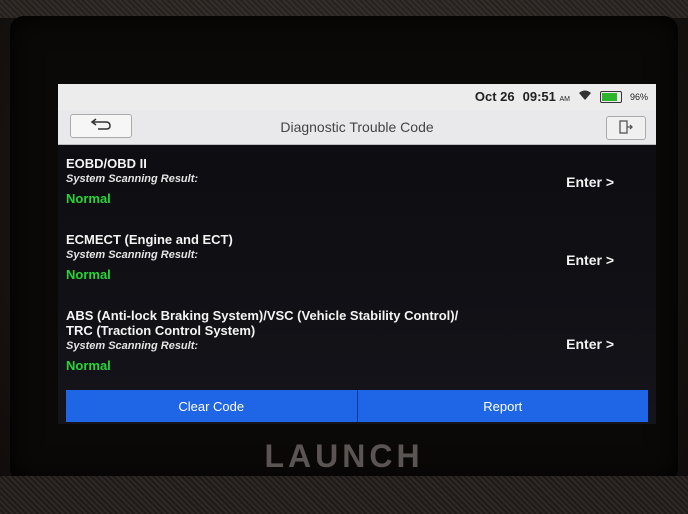 Image resolution: width=688 pixels, height=514 pixels. What do you see at coordinates (357, 97) in the screenshot?
I see `status-bar: Oct 26 09:51 AM 96%` at bounding box center [357, 97].